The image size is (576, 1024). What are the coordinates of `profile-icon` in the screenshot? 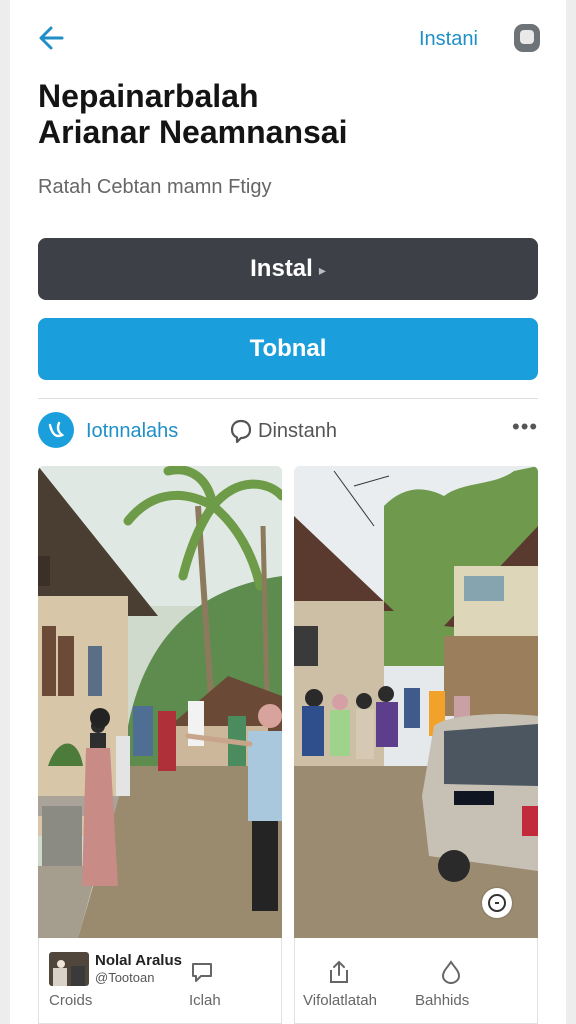 It's located at (527, 38).